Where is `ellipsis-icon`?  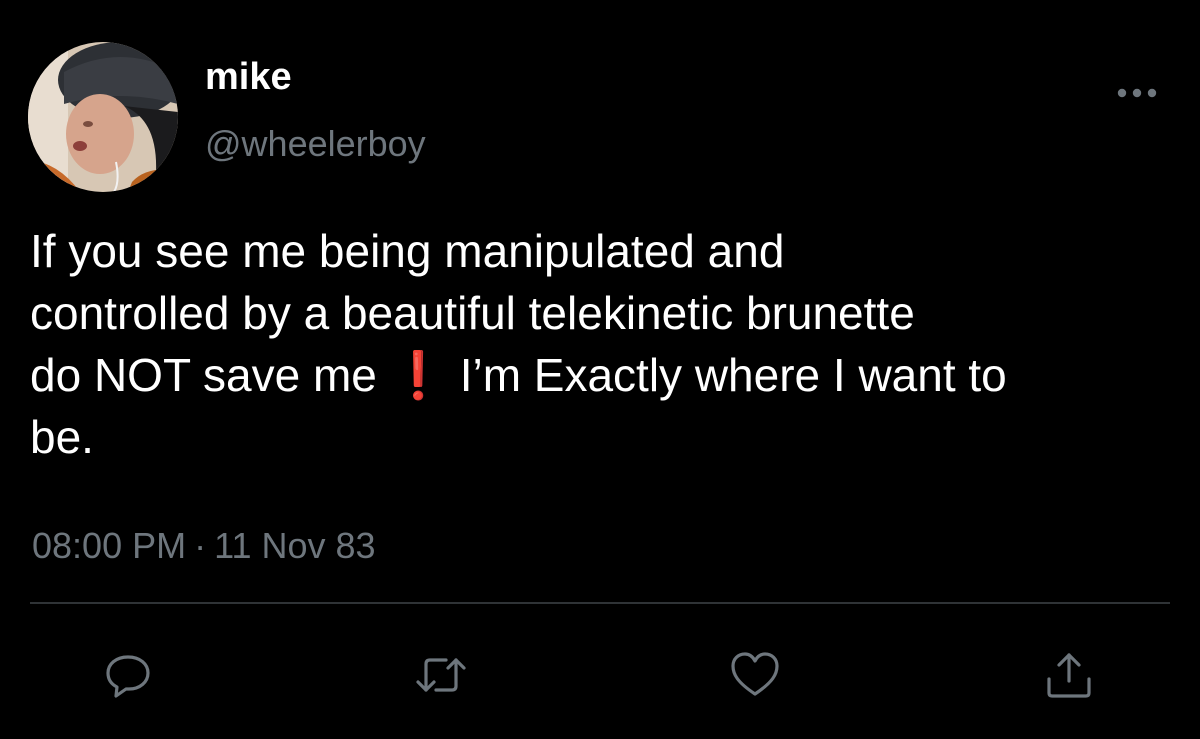 ellipsis-icon is located at coordinates (1137, 93).